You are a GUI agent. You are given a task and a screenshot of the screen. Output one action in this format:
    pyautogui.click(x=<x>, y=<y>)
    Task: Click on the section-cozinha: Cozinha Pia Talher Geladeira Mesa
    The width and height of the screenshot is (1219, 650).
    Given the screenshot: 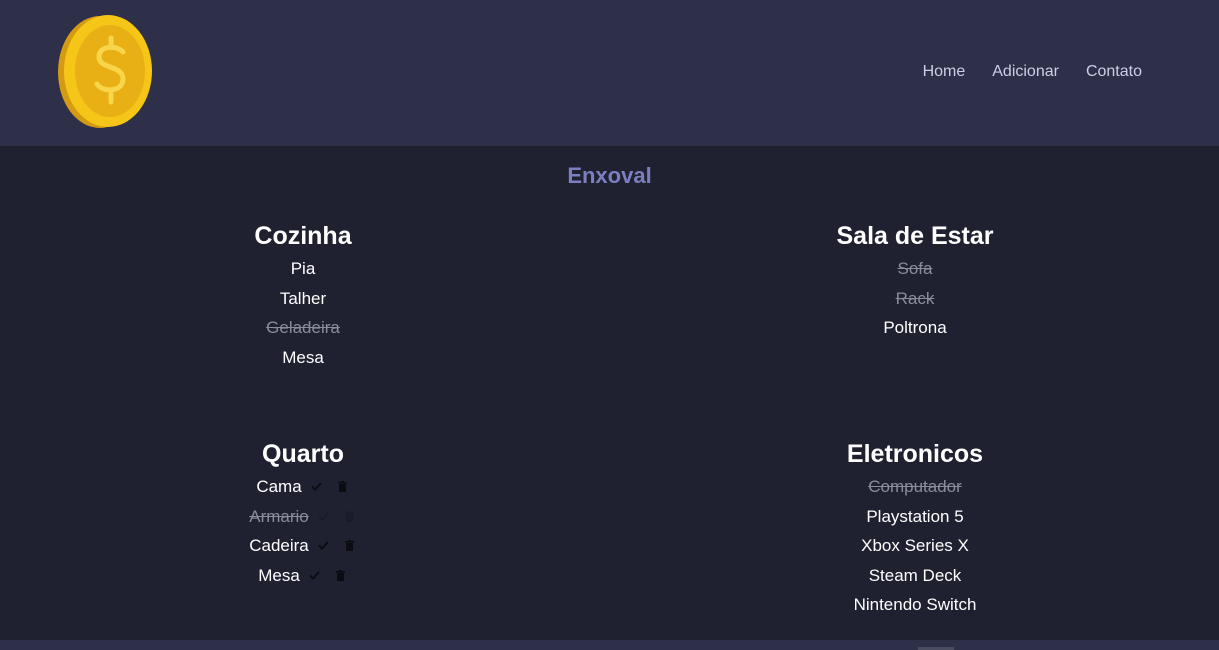 What is the action you would take?
    pyautogui.click(x=303, y=296)
    